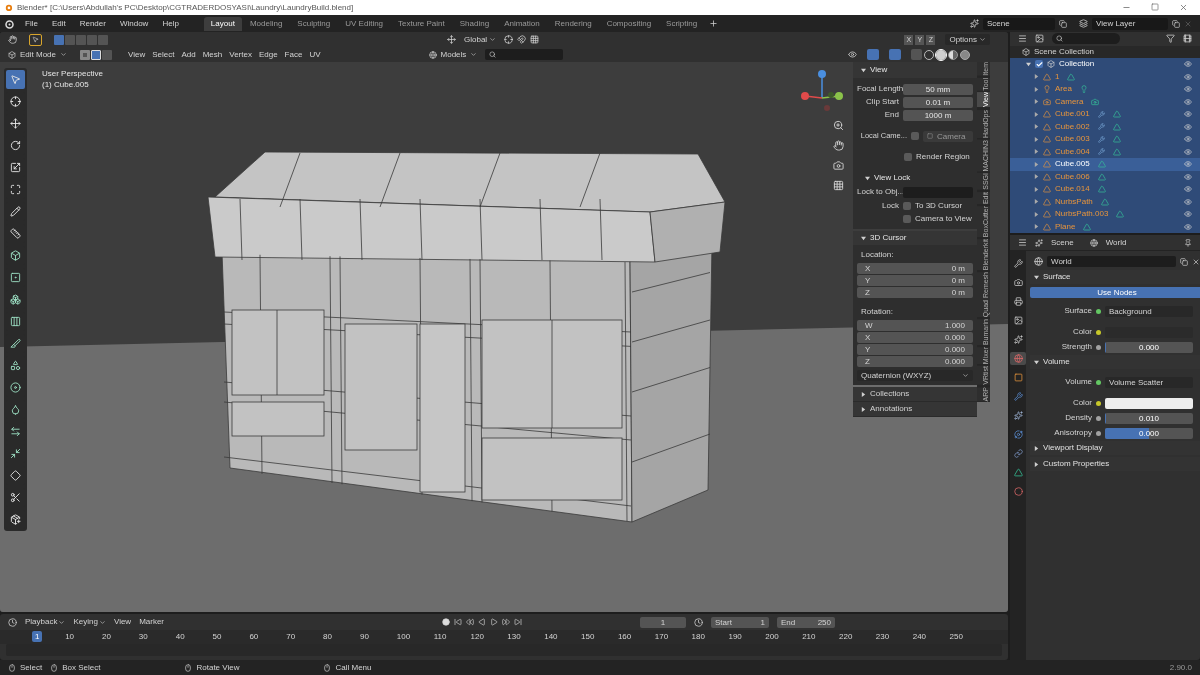 The image size is (1200, 675). What do you see at coordinates (59, 39) in the screenshot?
I see `selection-mode-button` at bounding box center [59, 39].